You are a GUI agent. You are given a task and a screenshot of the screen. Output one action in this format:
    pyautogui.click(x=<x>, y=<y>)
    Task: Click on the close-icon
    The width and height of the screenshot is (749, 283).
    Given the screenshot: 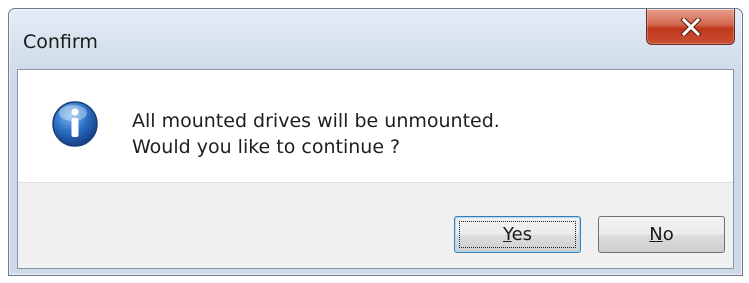 What is the action you would take?
    pyautogui.click(x=690, y=26)
    